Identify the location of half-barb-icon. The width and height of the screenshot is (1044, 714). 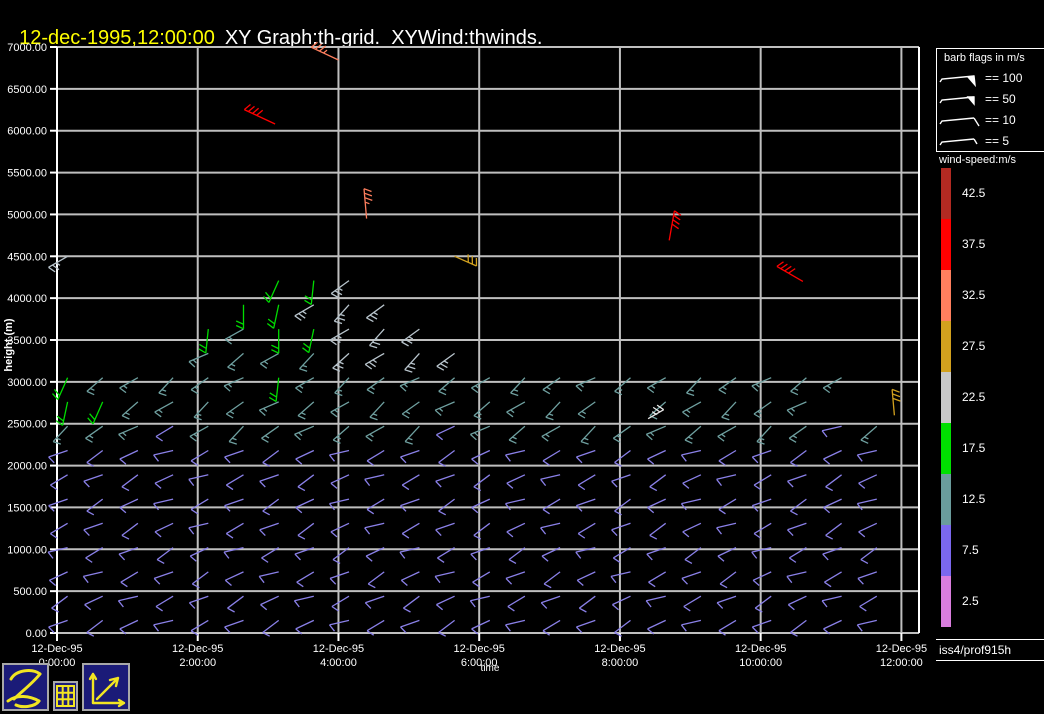
(958, 141).